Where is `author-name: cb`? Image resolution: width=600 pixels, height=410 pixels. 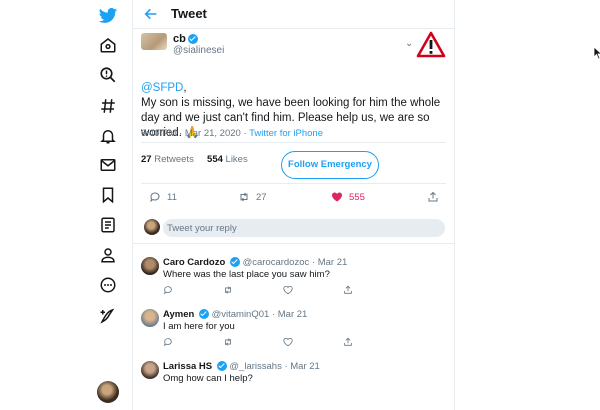 author-name: cb is located at coordinates (179, 39).